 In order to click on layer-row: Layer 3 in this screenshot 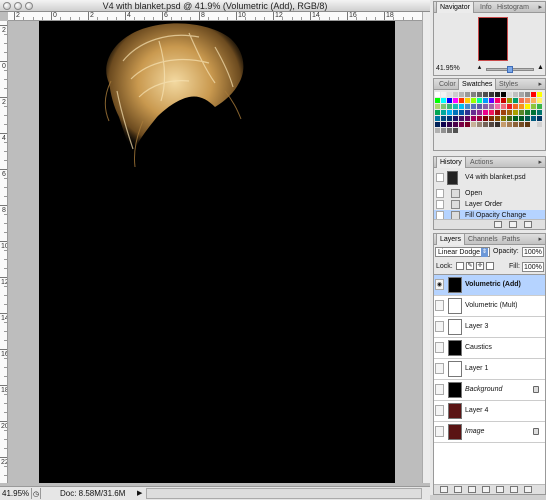, I will do `click(489, 327)`.